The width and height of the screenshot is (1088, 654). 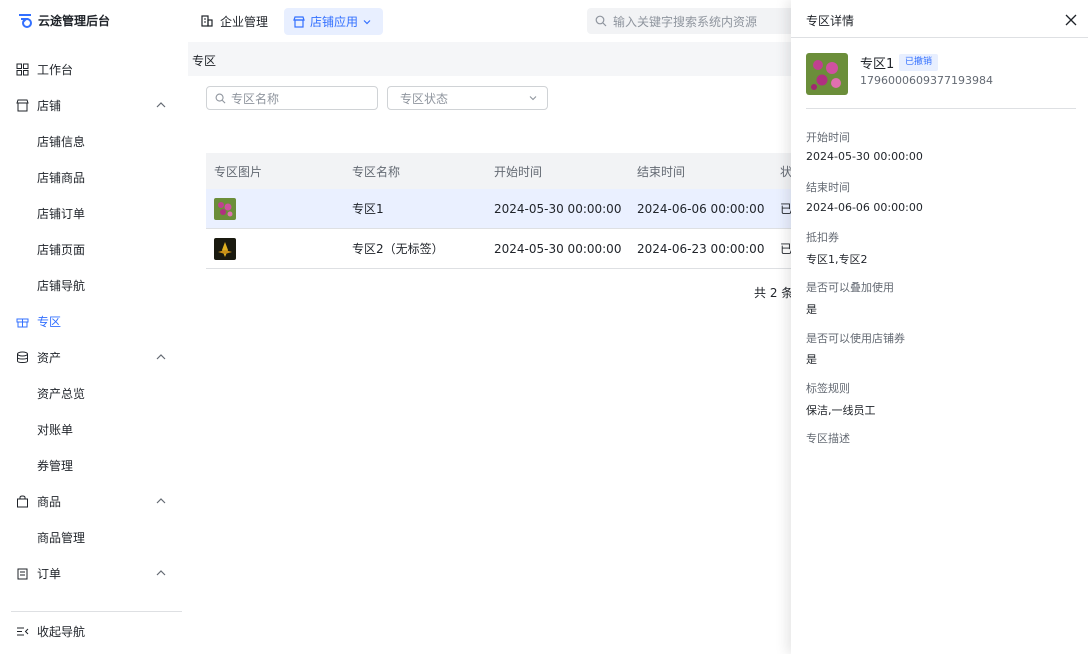 I want to click on field-value: 保洁,一线员工, so click(x=841, y=410).